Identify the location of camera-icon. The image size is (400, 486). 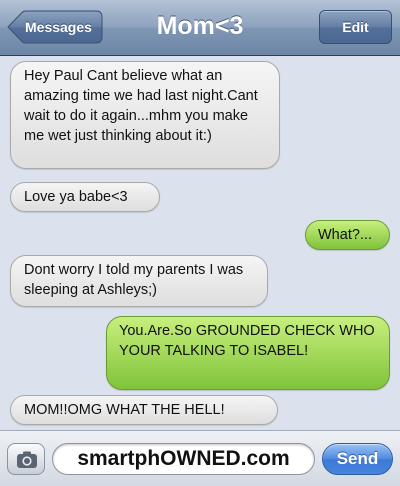
(27, 459).